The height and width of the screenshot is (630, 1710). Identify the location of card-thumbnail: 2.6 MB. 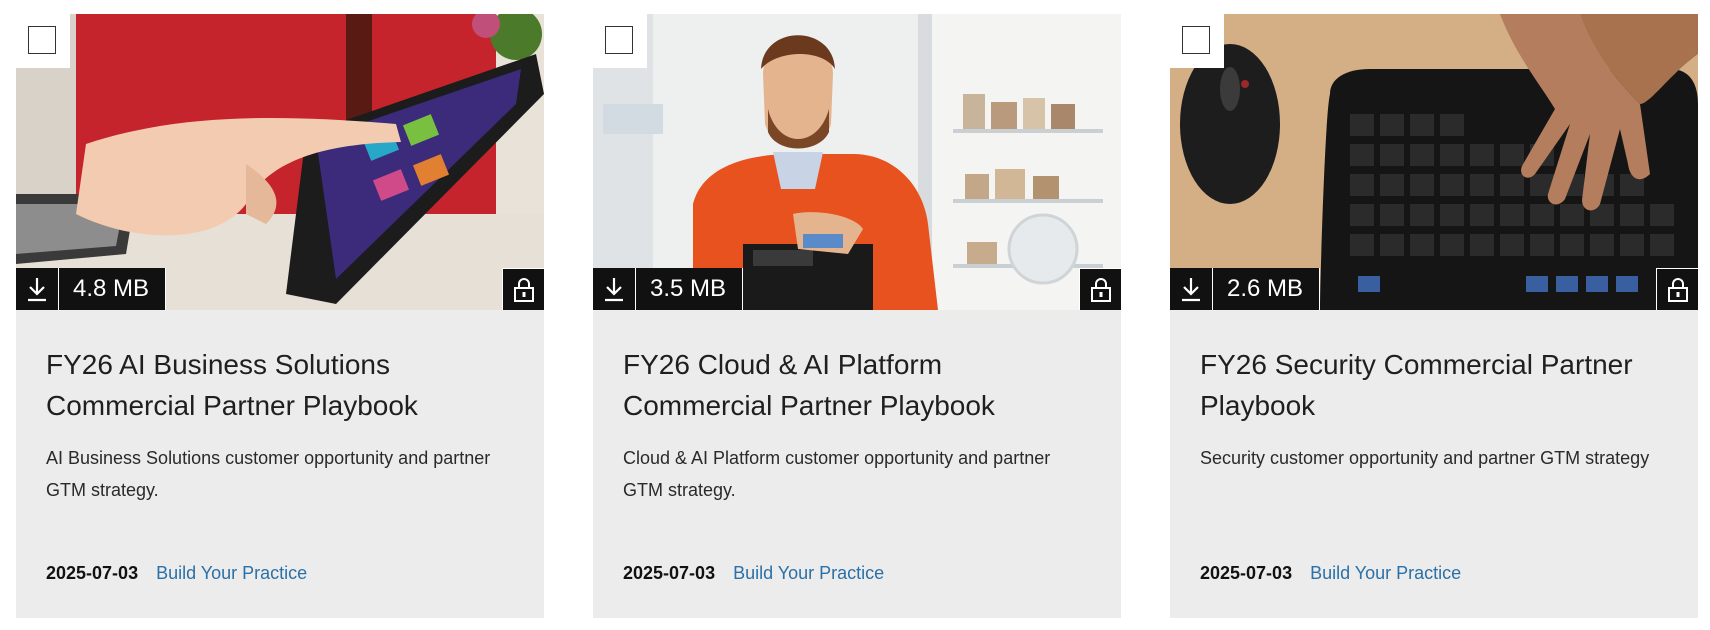
(1434, 162).